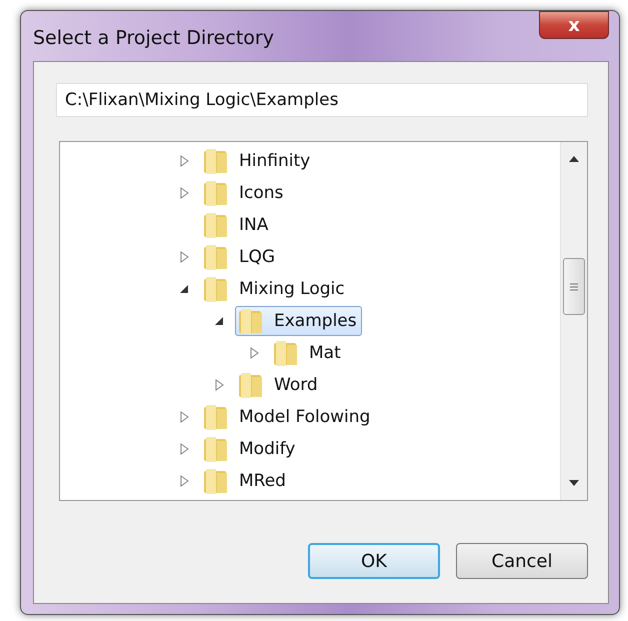 This screenshot has width=628, height=621. What do you see at coordinates (245, 481) in the screenshot?
I see `tree-item: MRed` at bounding box center [245, 481].